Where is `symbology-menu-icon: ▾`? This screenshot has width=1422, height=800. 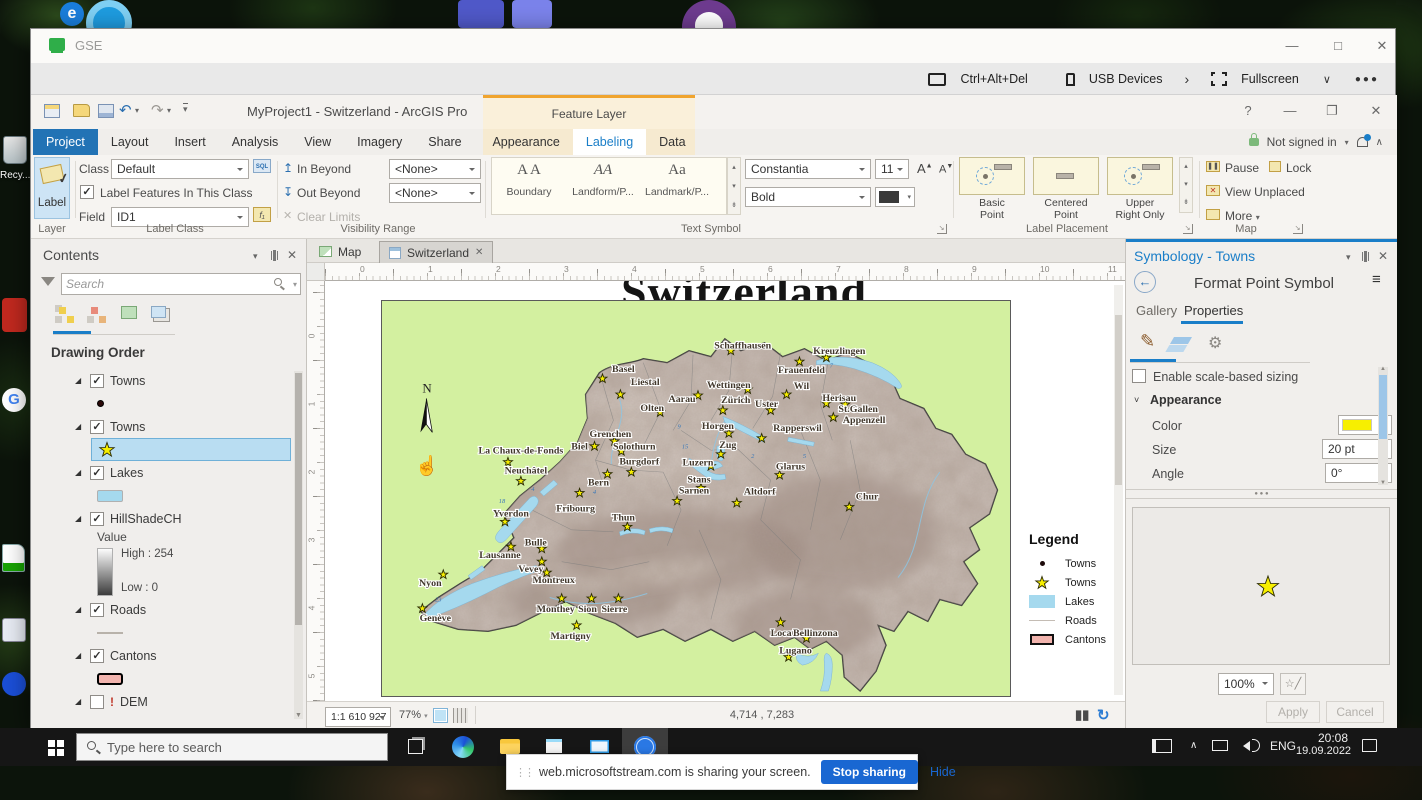 symbology-menu-icon: ▾ is located at coordinates (1348, 257).